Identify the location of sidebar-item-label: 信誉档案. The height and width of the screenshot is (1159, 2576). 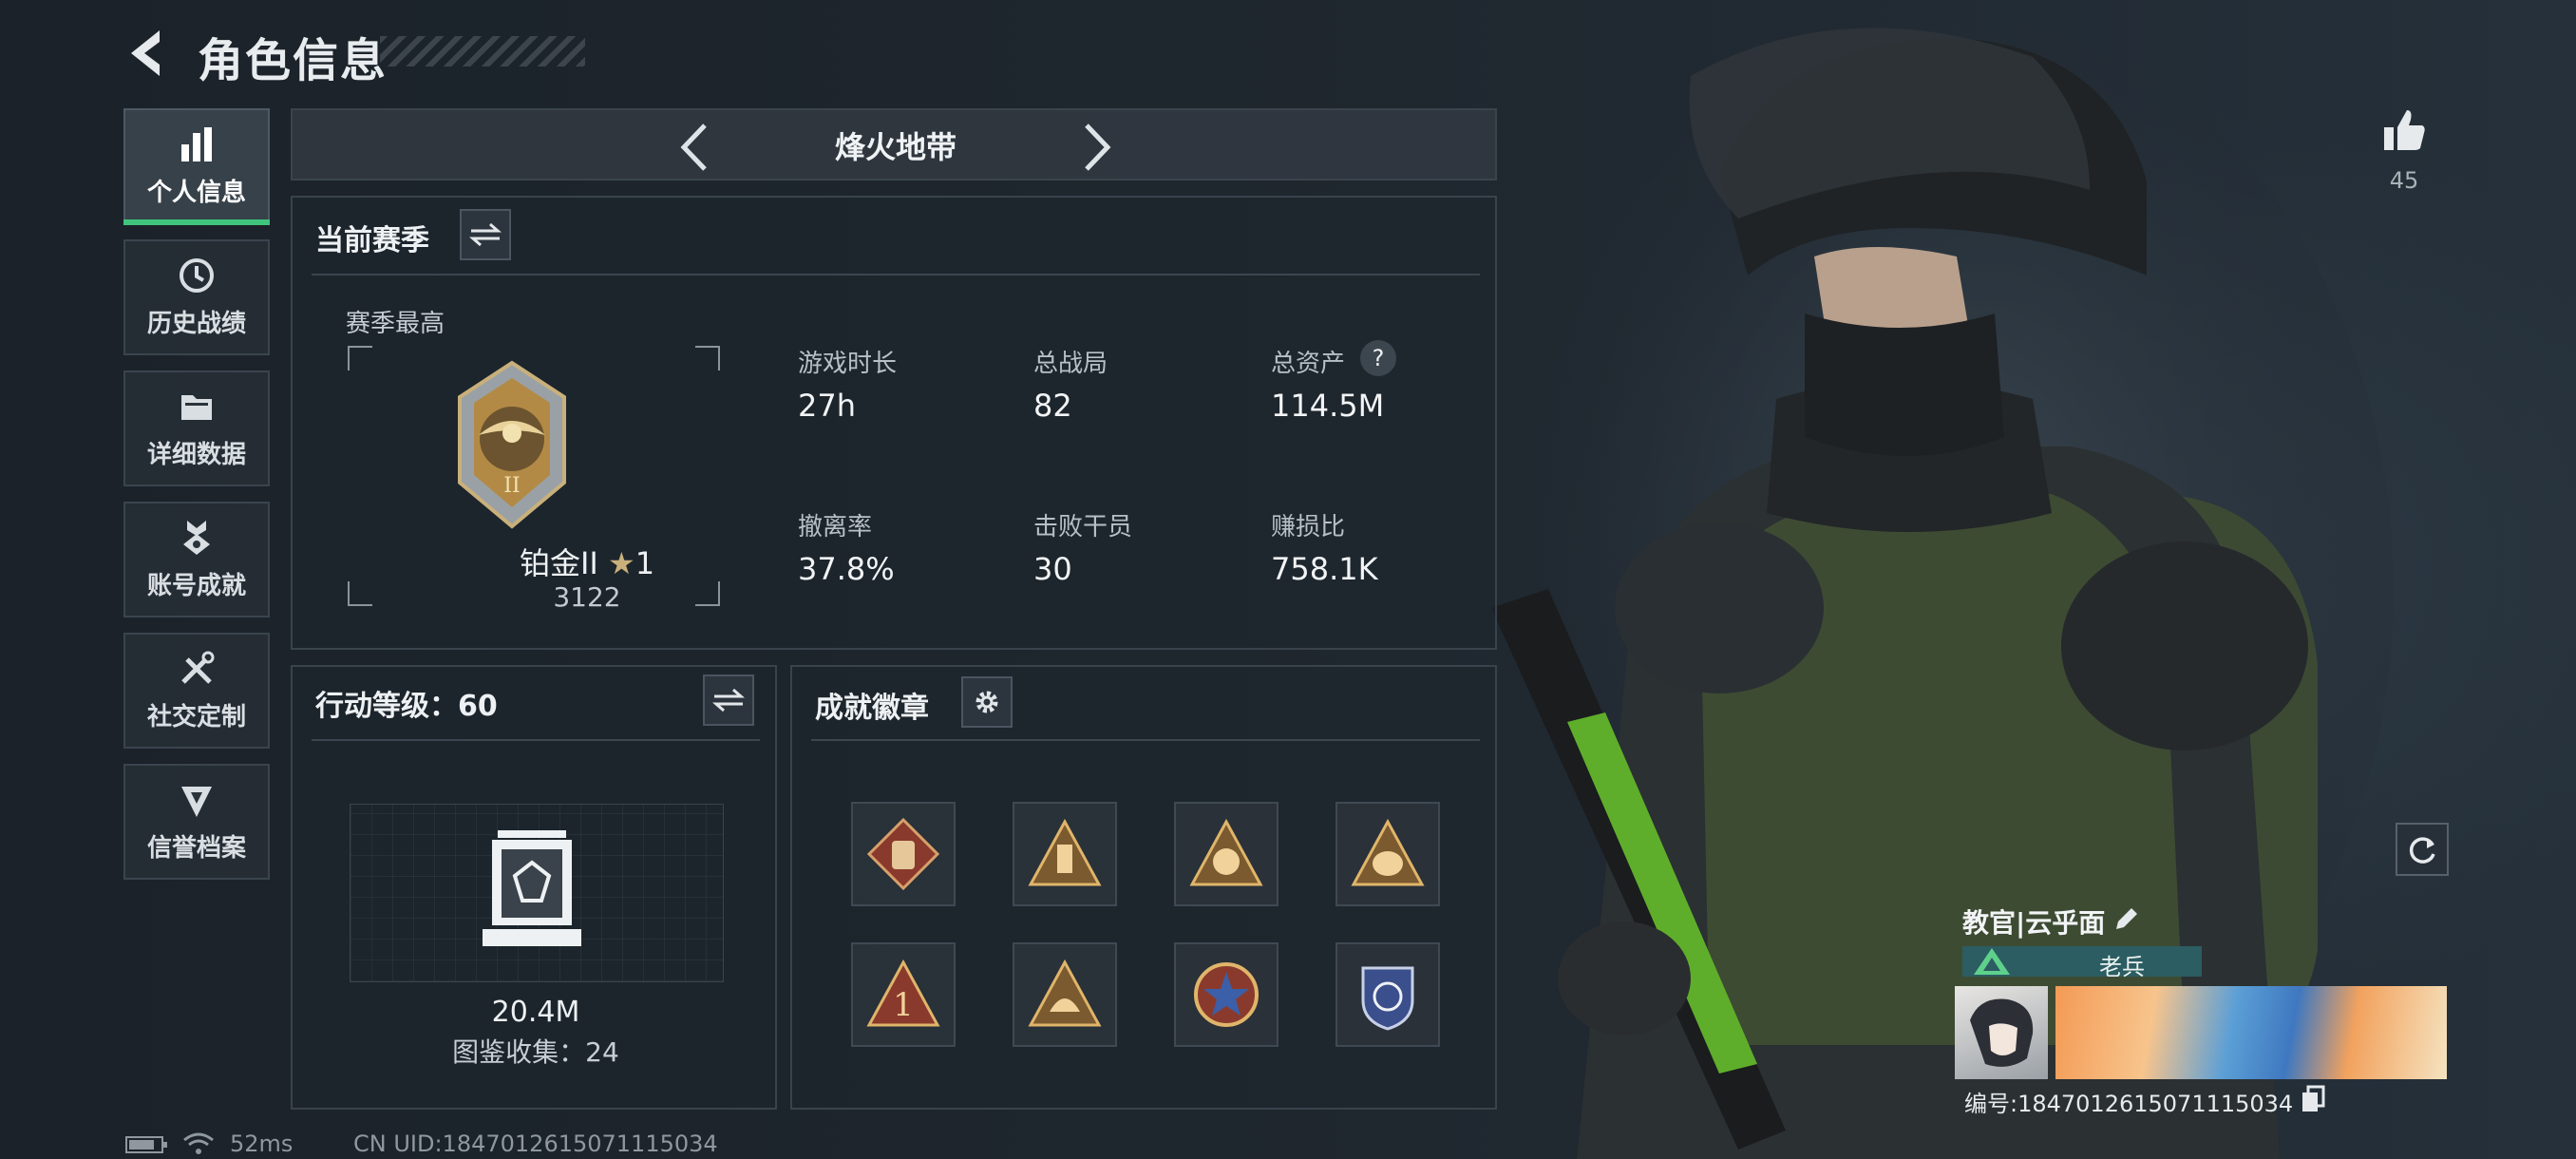
(196, 848).